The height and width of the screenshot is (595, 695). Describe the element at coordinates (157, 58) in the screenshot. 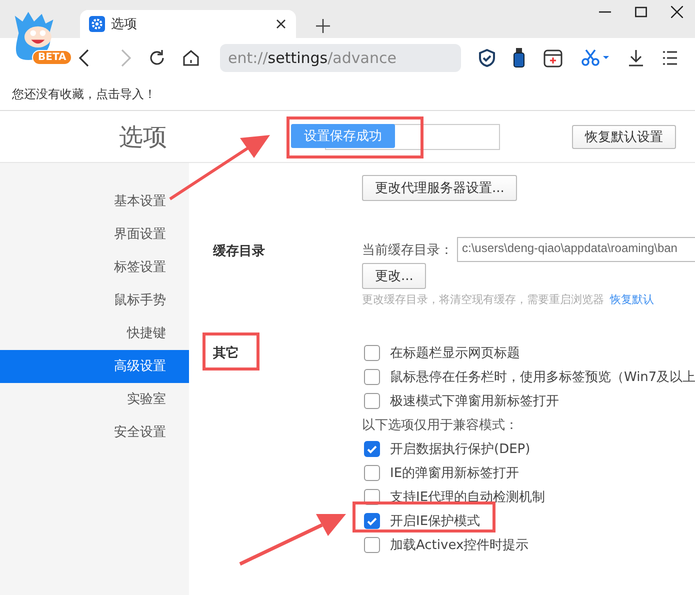

I see `reload-icon` at that location.